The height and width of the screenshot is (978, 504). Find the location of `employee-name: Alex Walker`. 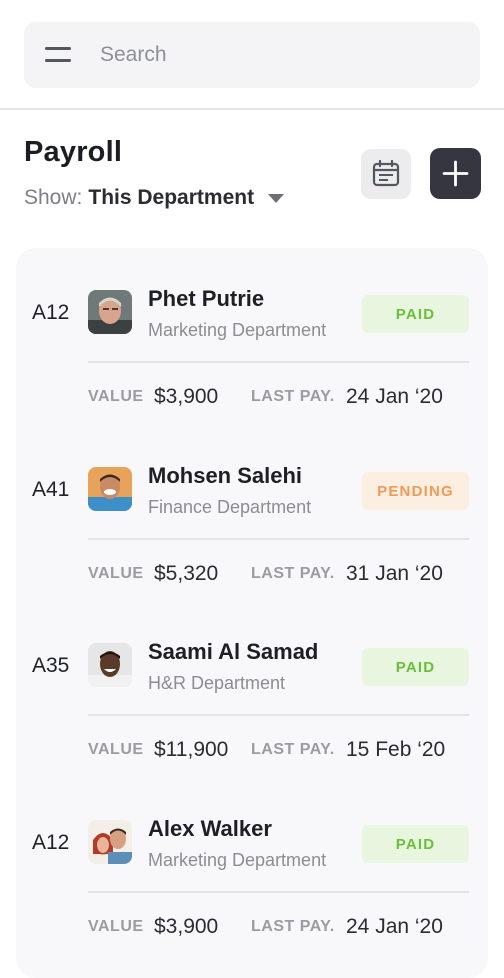

employee-name: Alex Walker is located at coordinates (210, 828).